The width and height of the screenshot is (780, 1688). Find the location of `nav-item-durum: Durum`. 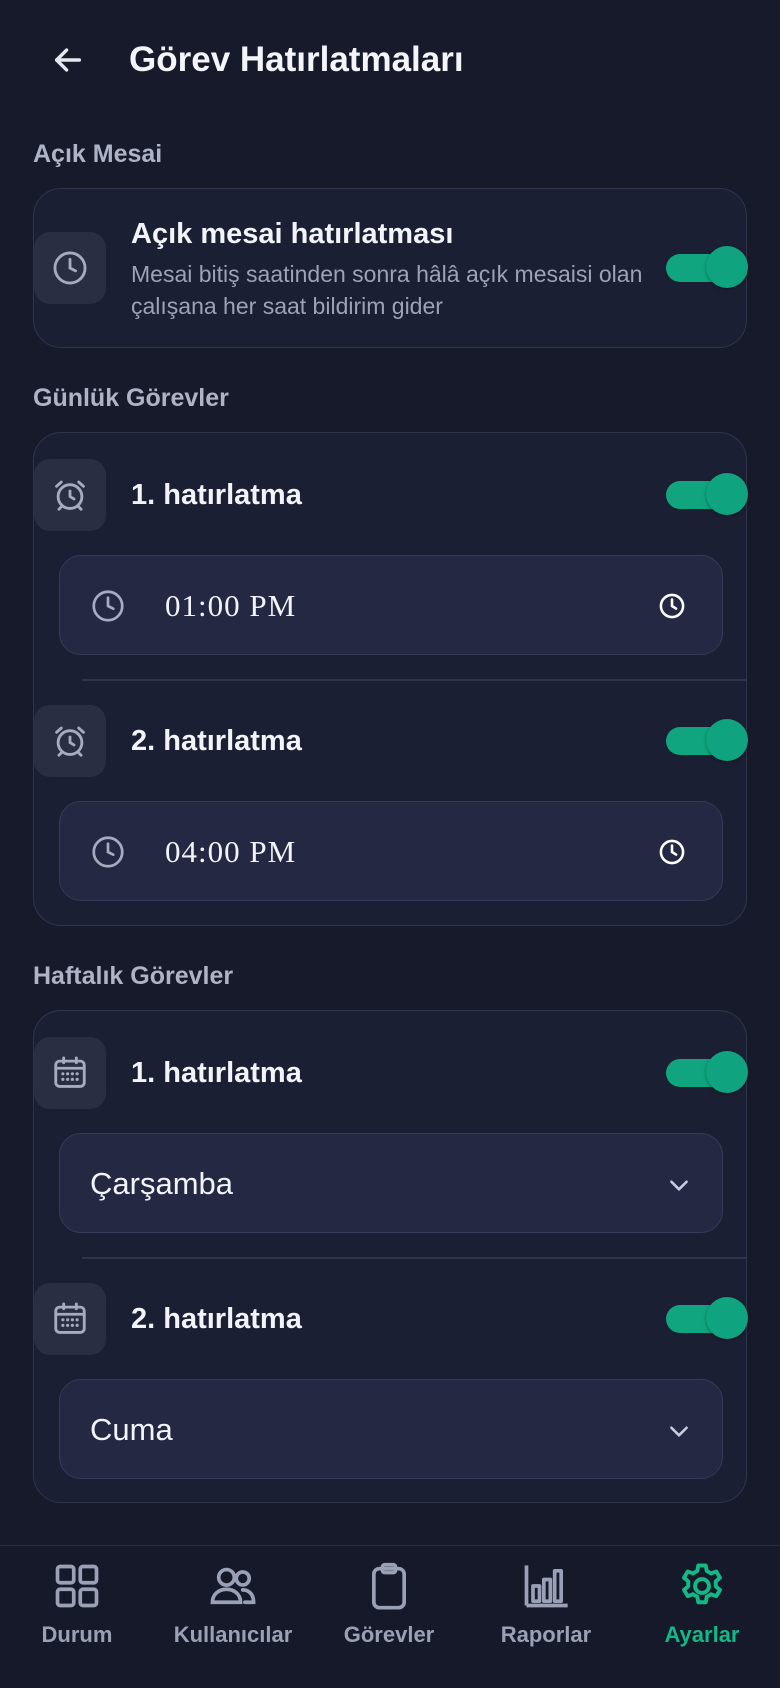

nav-item-durum: Durum is located at coordinates (77, 1615).